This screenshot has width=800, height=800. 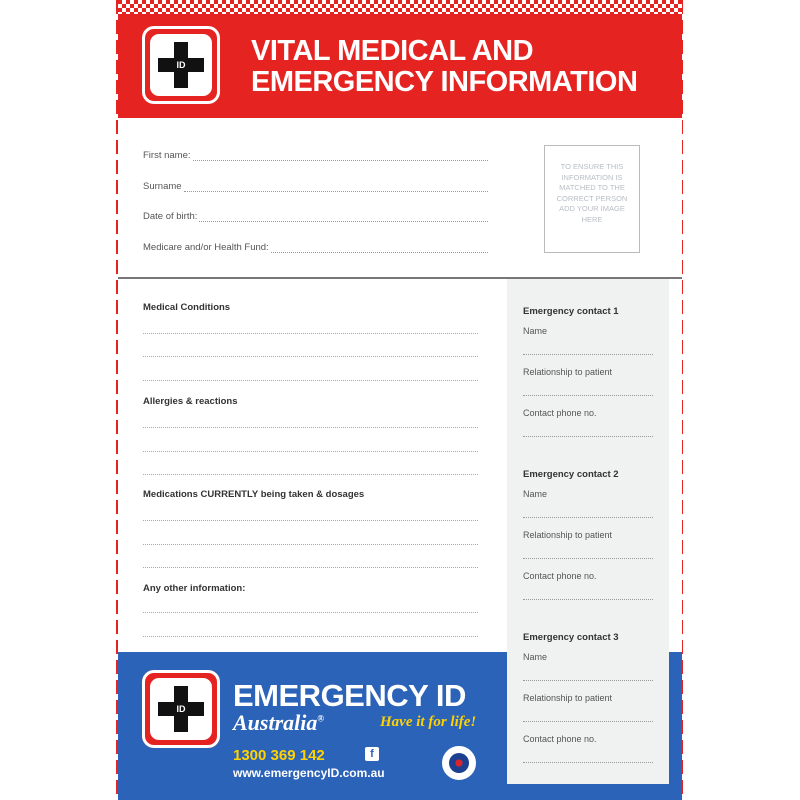 What do you see at coordinates (568, 698) in the screenshot?
I see `contact-3-relationship-label: Relationship to patient` at bounding box center [568, 698].